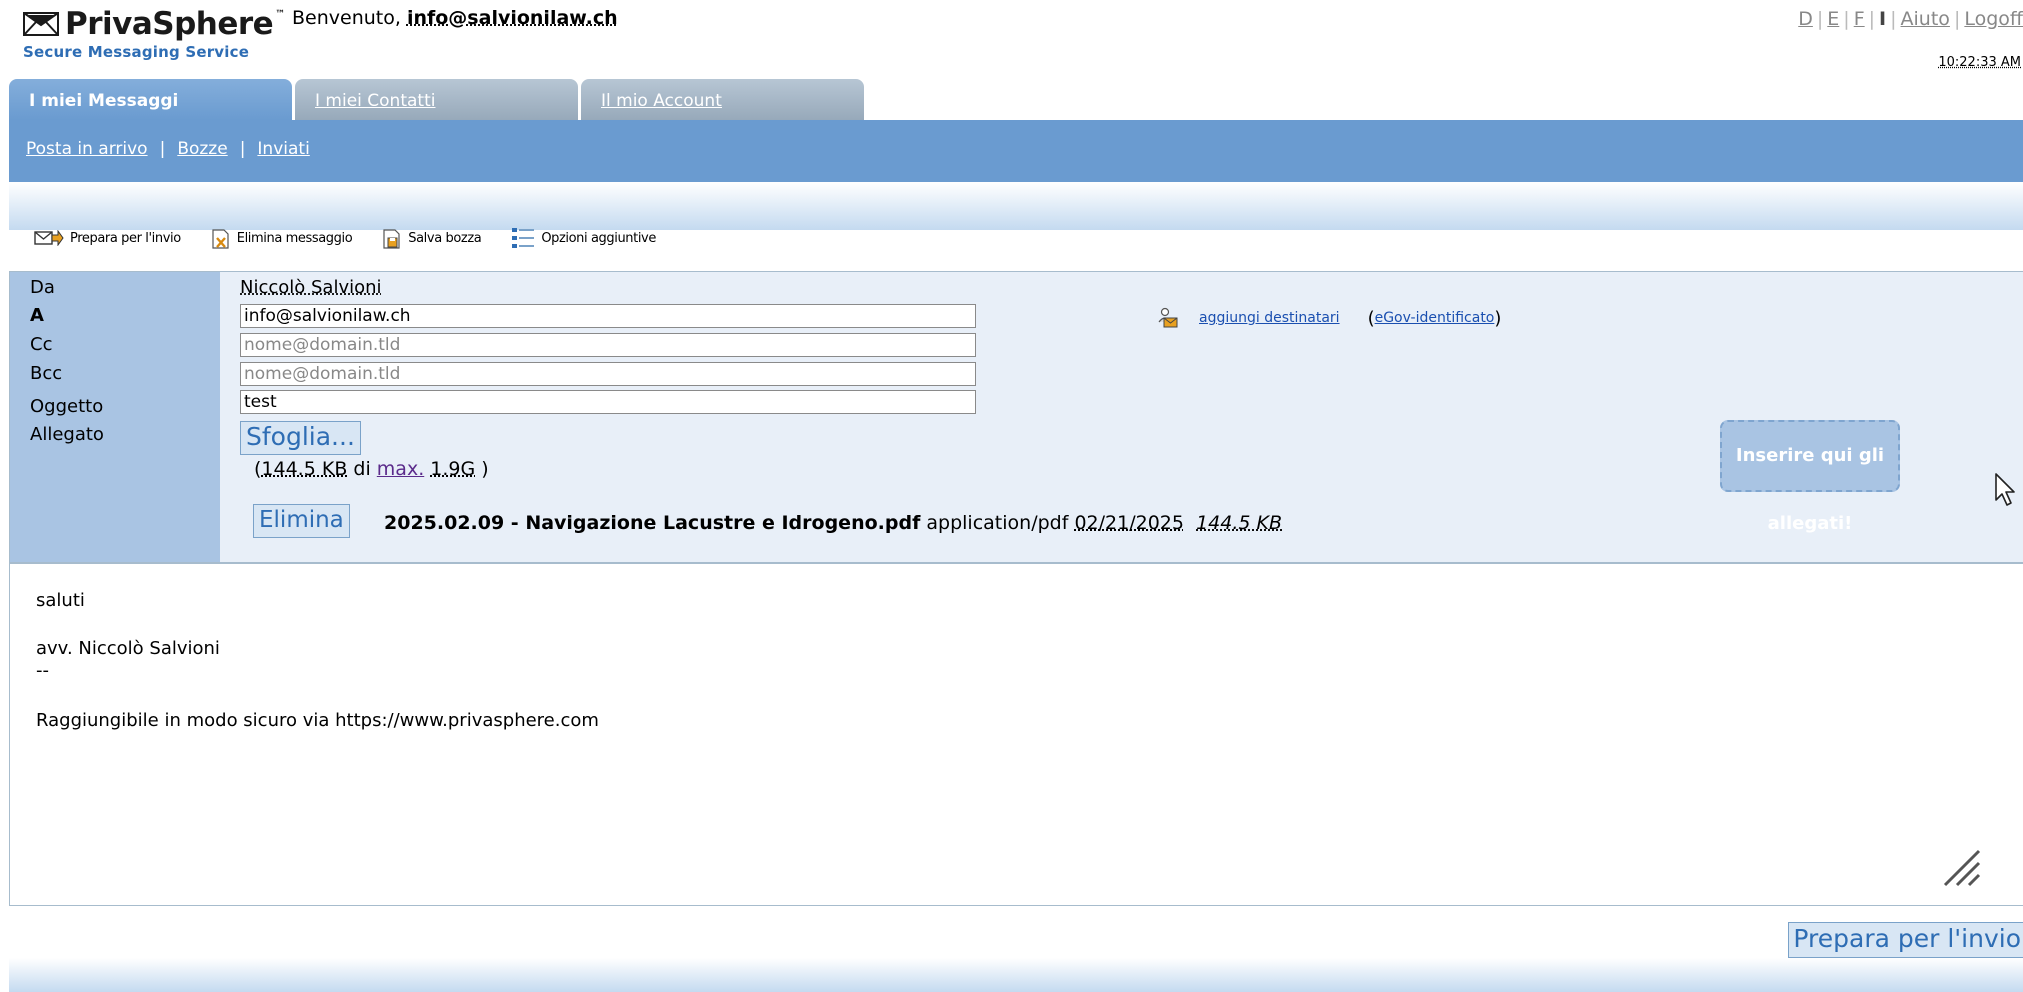  Describe the element at coordinates (608, 316) in the screenshot. I see `to-field` at that location.